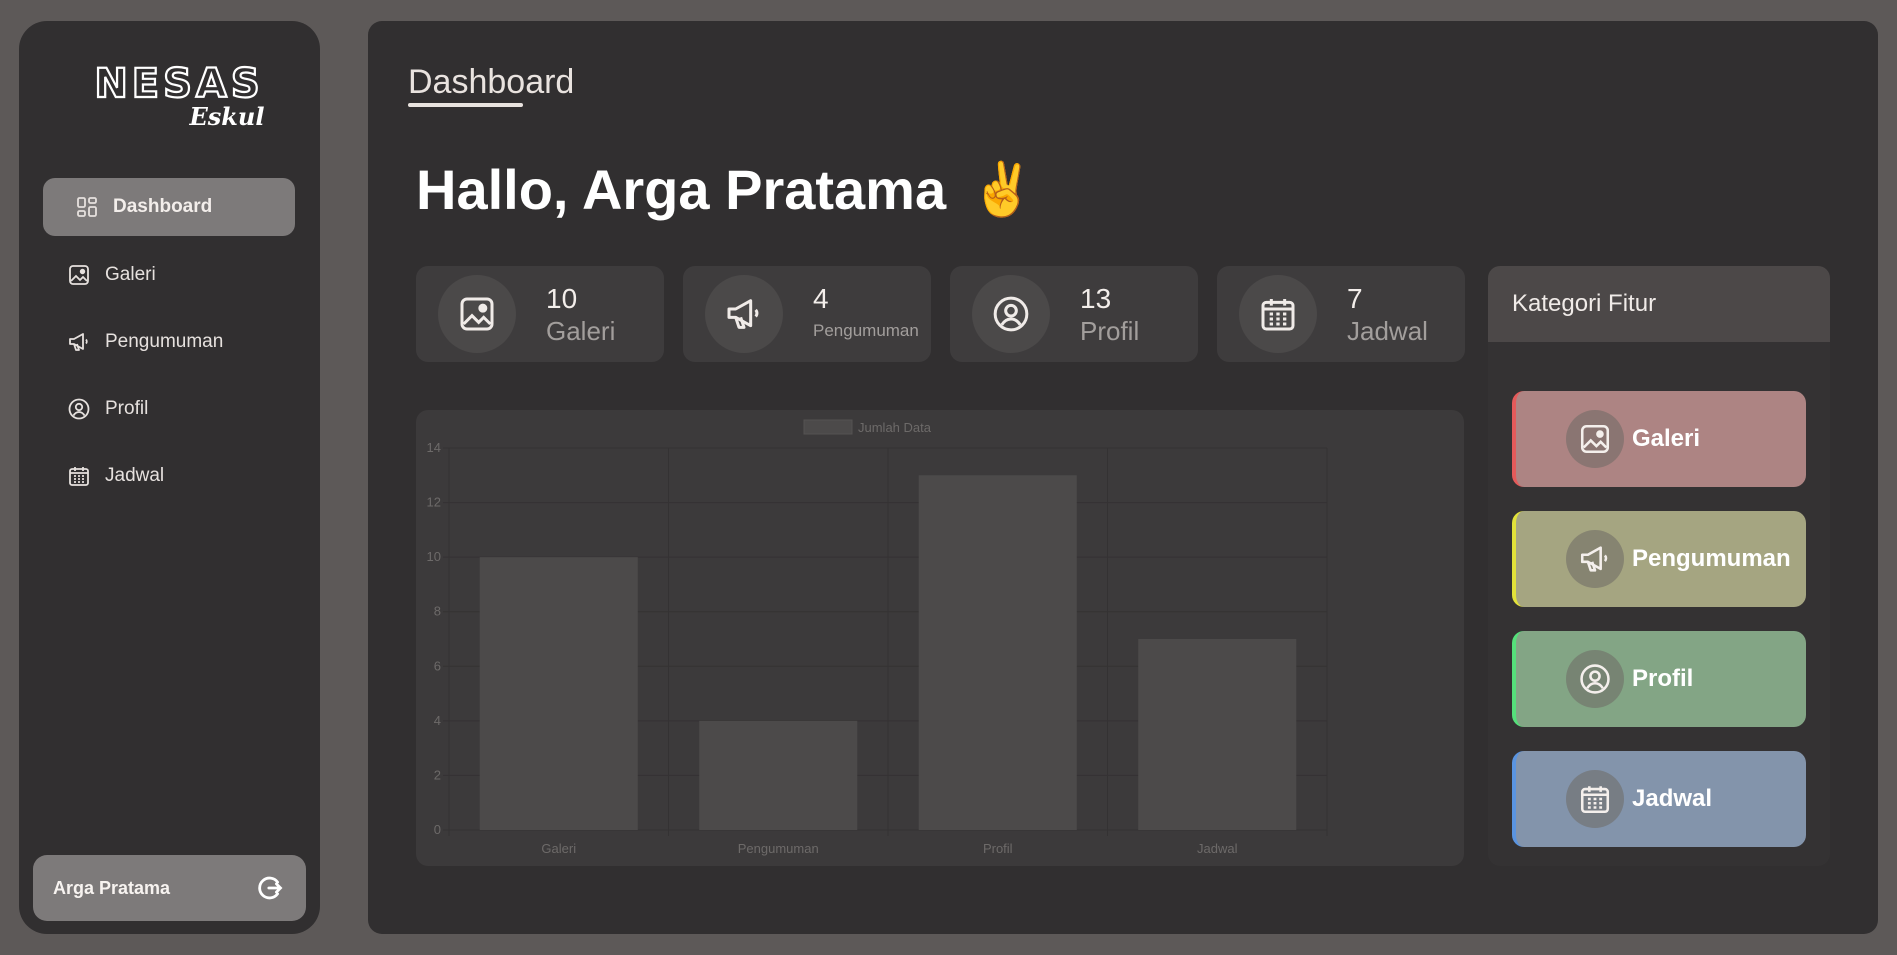 This screenshot has height=955, width=1897. What do you see at coordinates (434, 447) in the screenshot?
I see `y-tick-label: 14` at bounding box center [434, 447].